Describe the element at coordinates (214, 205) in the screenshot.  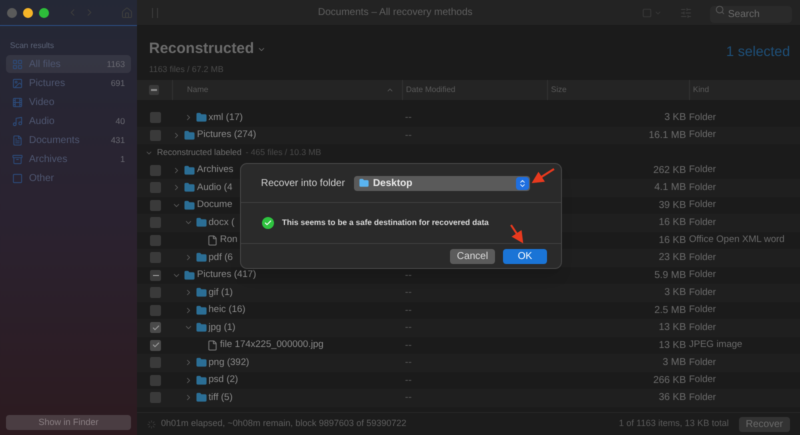
I see `file-name: Docume` at that location.